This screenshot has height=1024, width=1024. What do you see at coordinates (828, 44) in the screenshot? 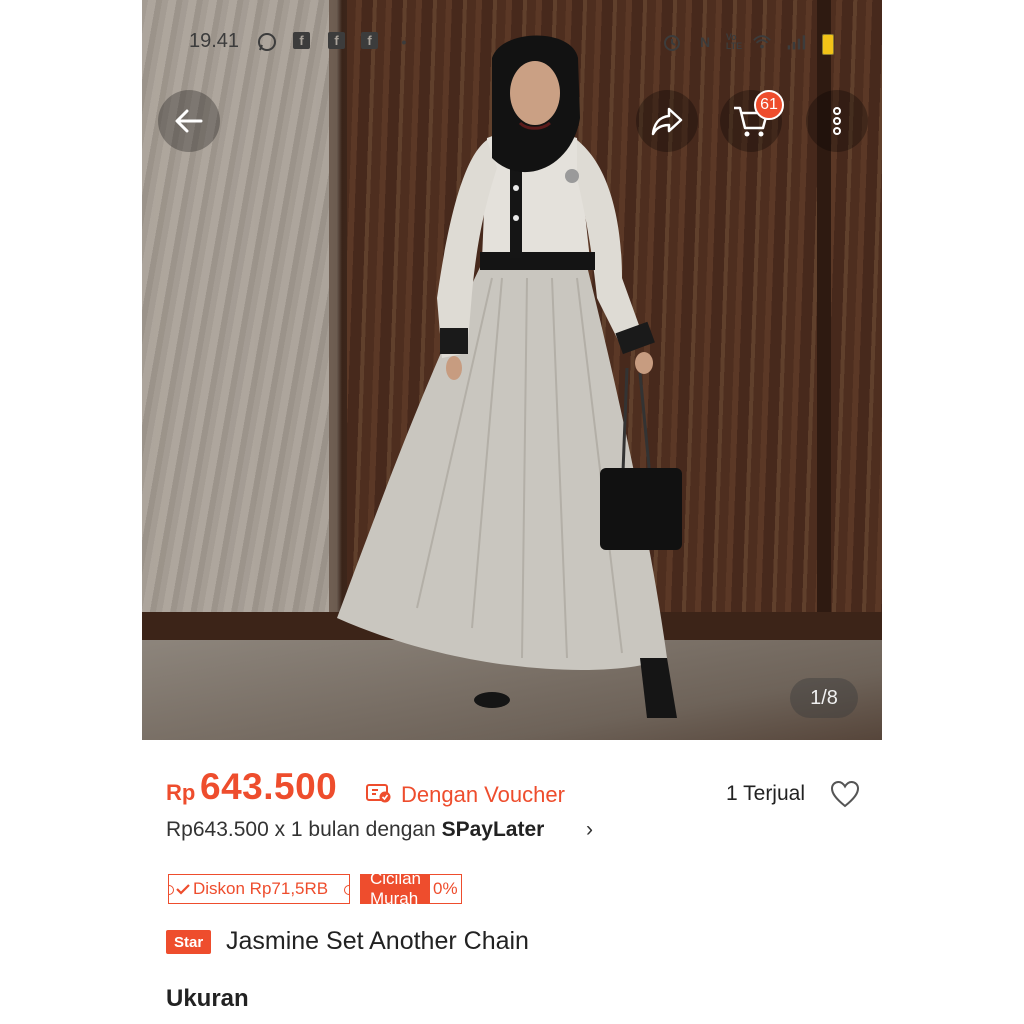
I see `battery-icon` at bounding box center [828, 44].